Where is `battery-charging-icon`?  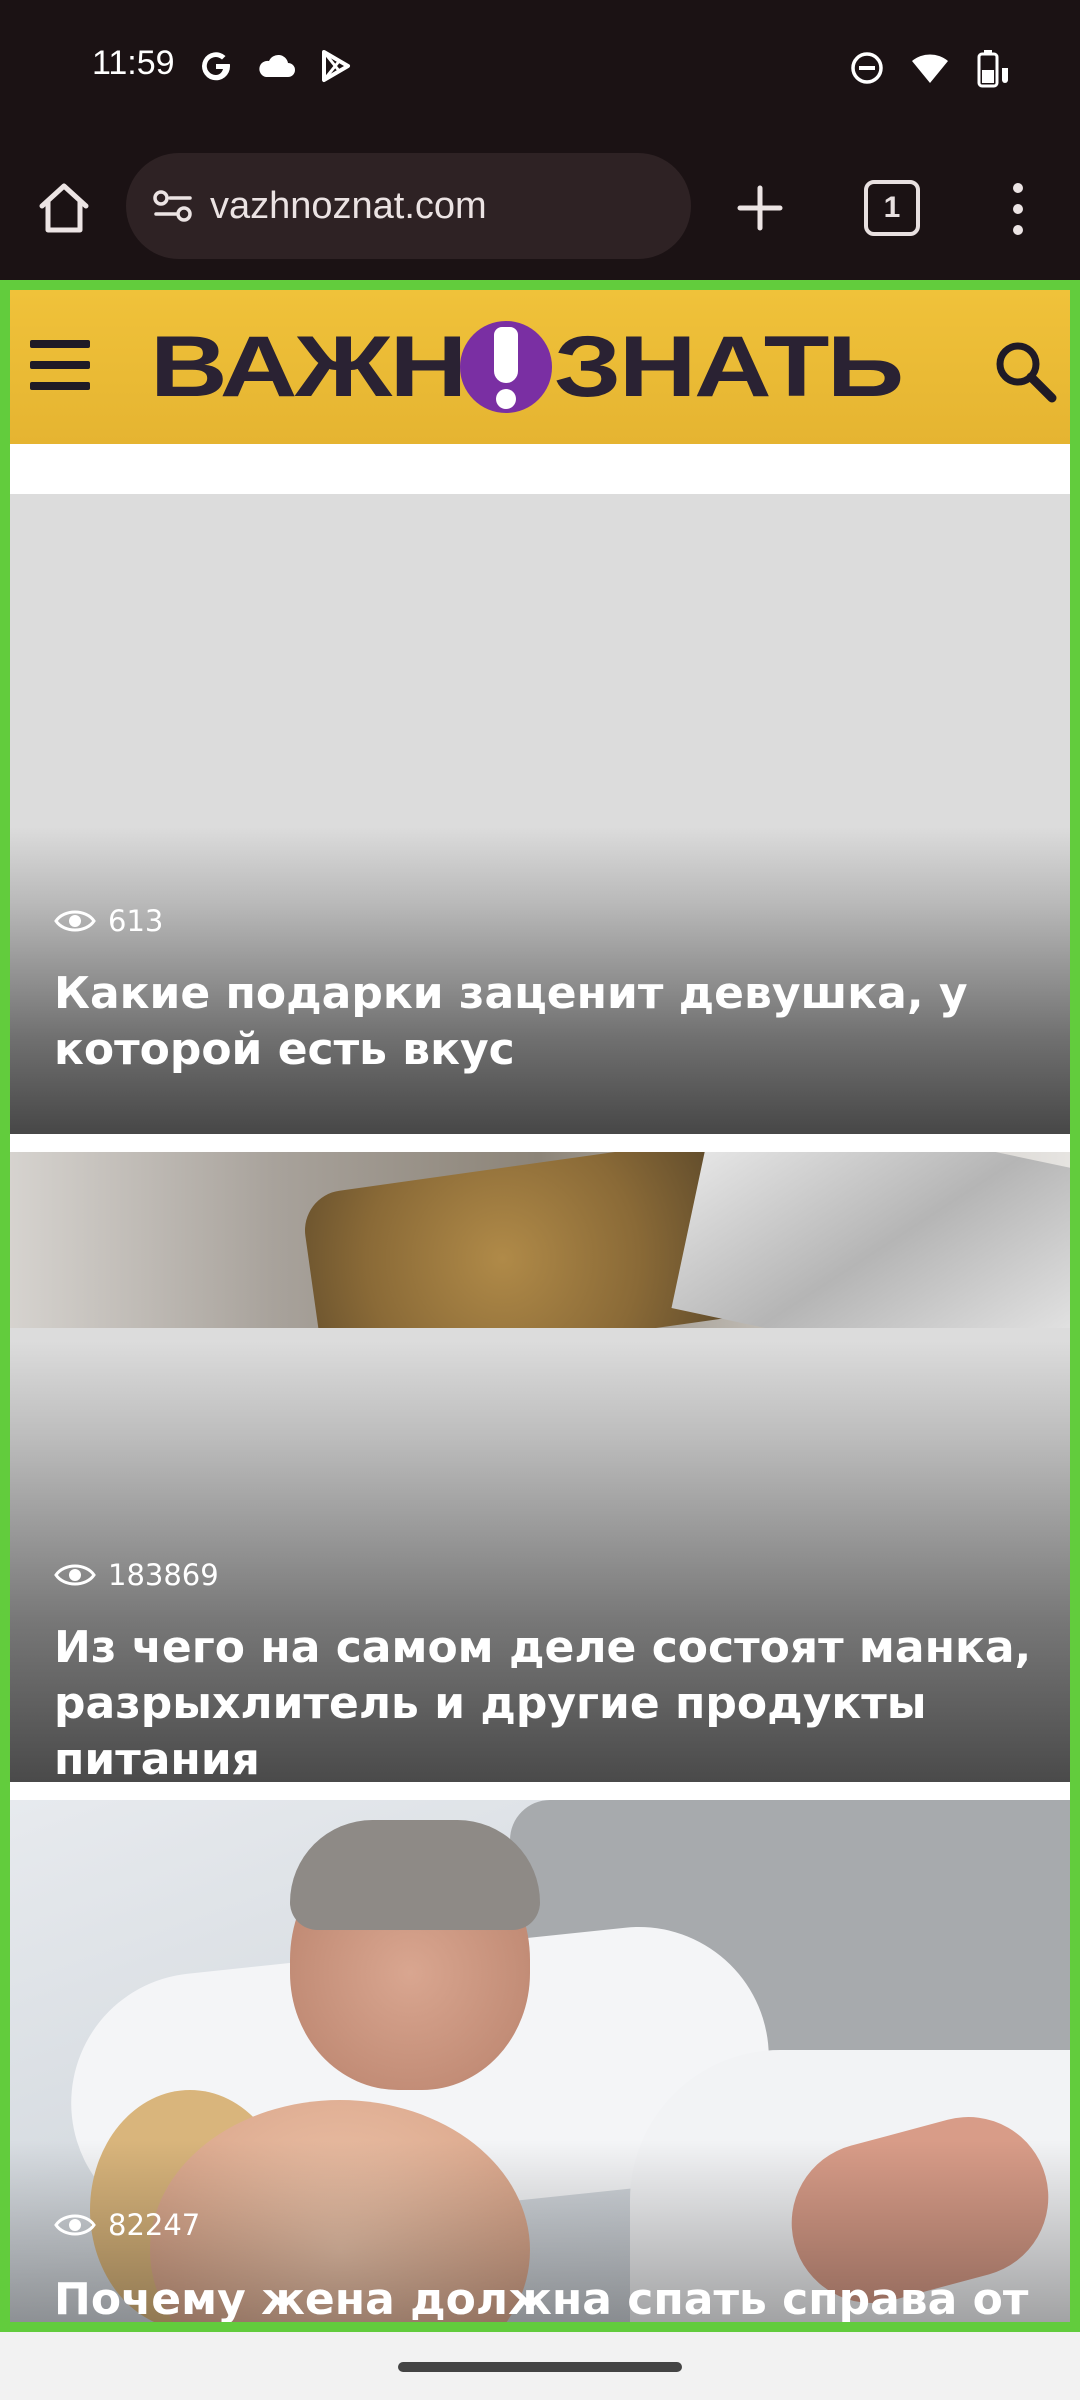 battery-charging-icon is located at coordinates (992, 69).